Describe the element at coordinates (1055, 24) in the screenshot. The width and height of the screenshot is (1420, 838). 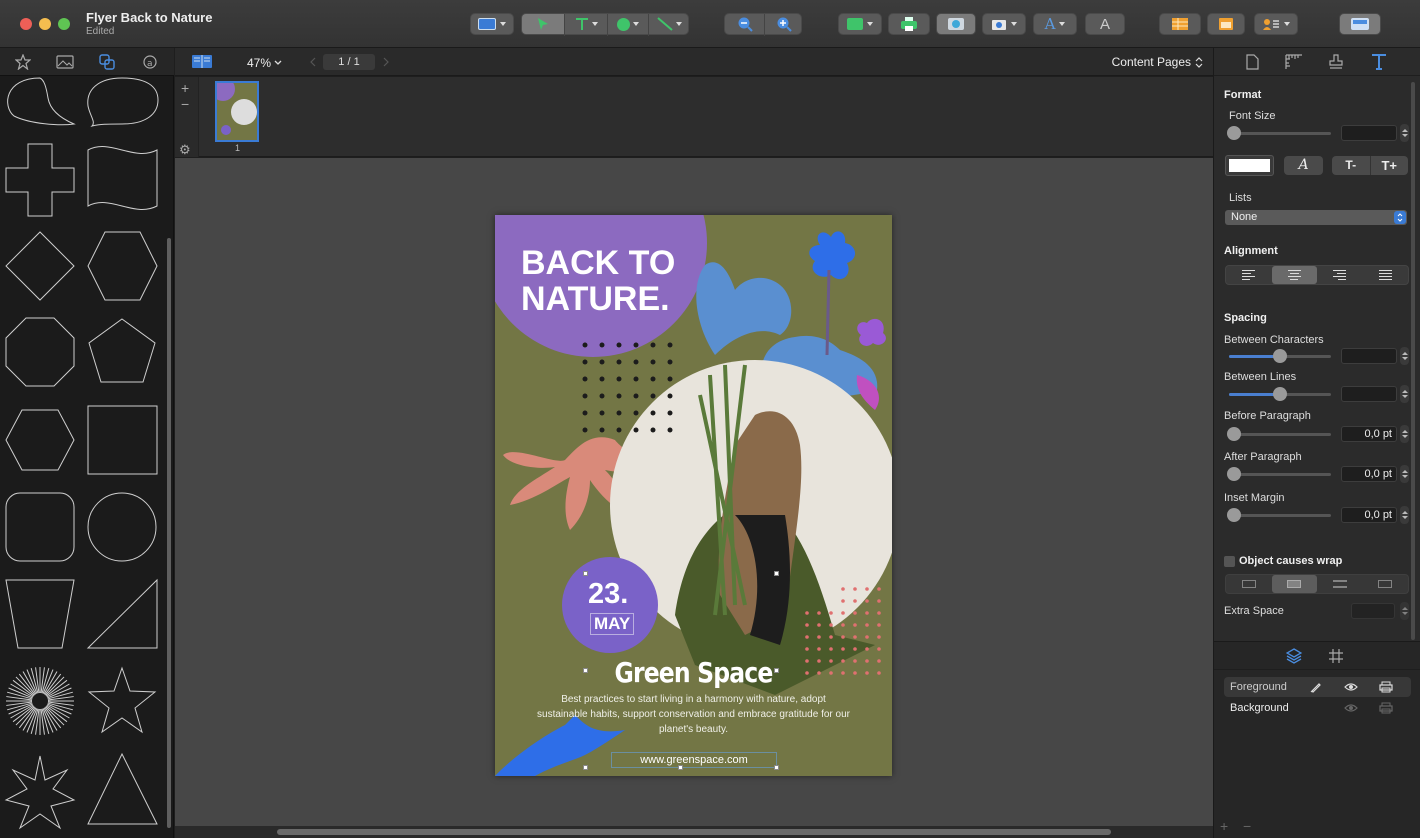
I see `font-button: A` at that location.